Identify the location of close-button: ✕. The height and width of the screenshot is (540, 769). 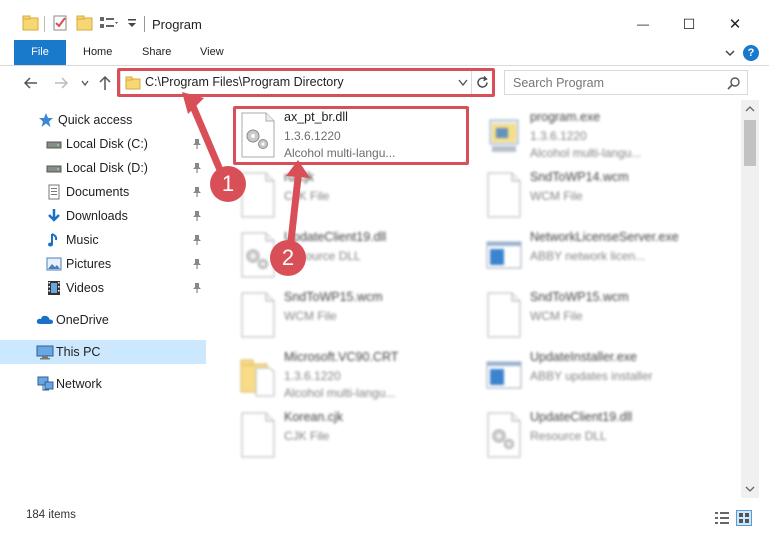
(735, 24).